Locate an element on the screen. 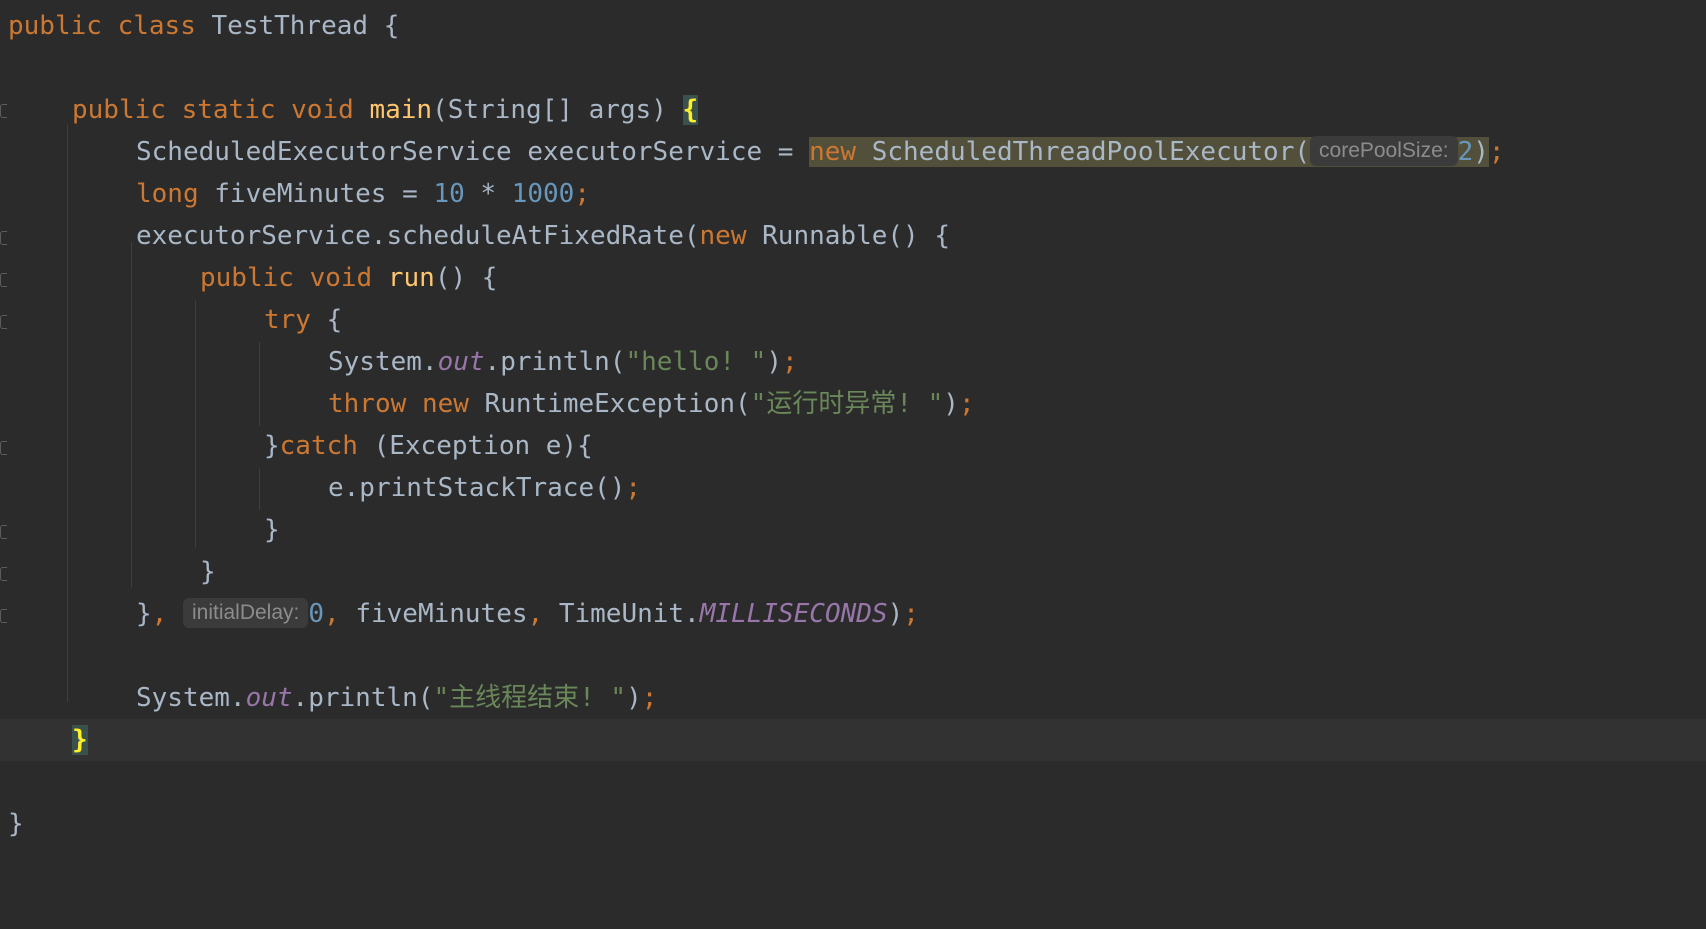  code-token: fiveMinutes is located at coordinates (441, 614).